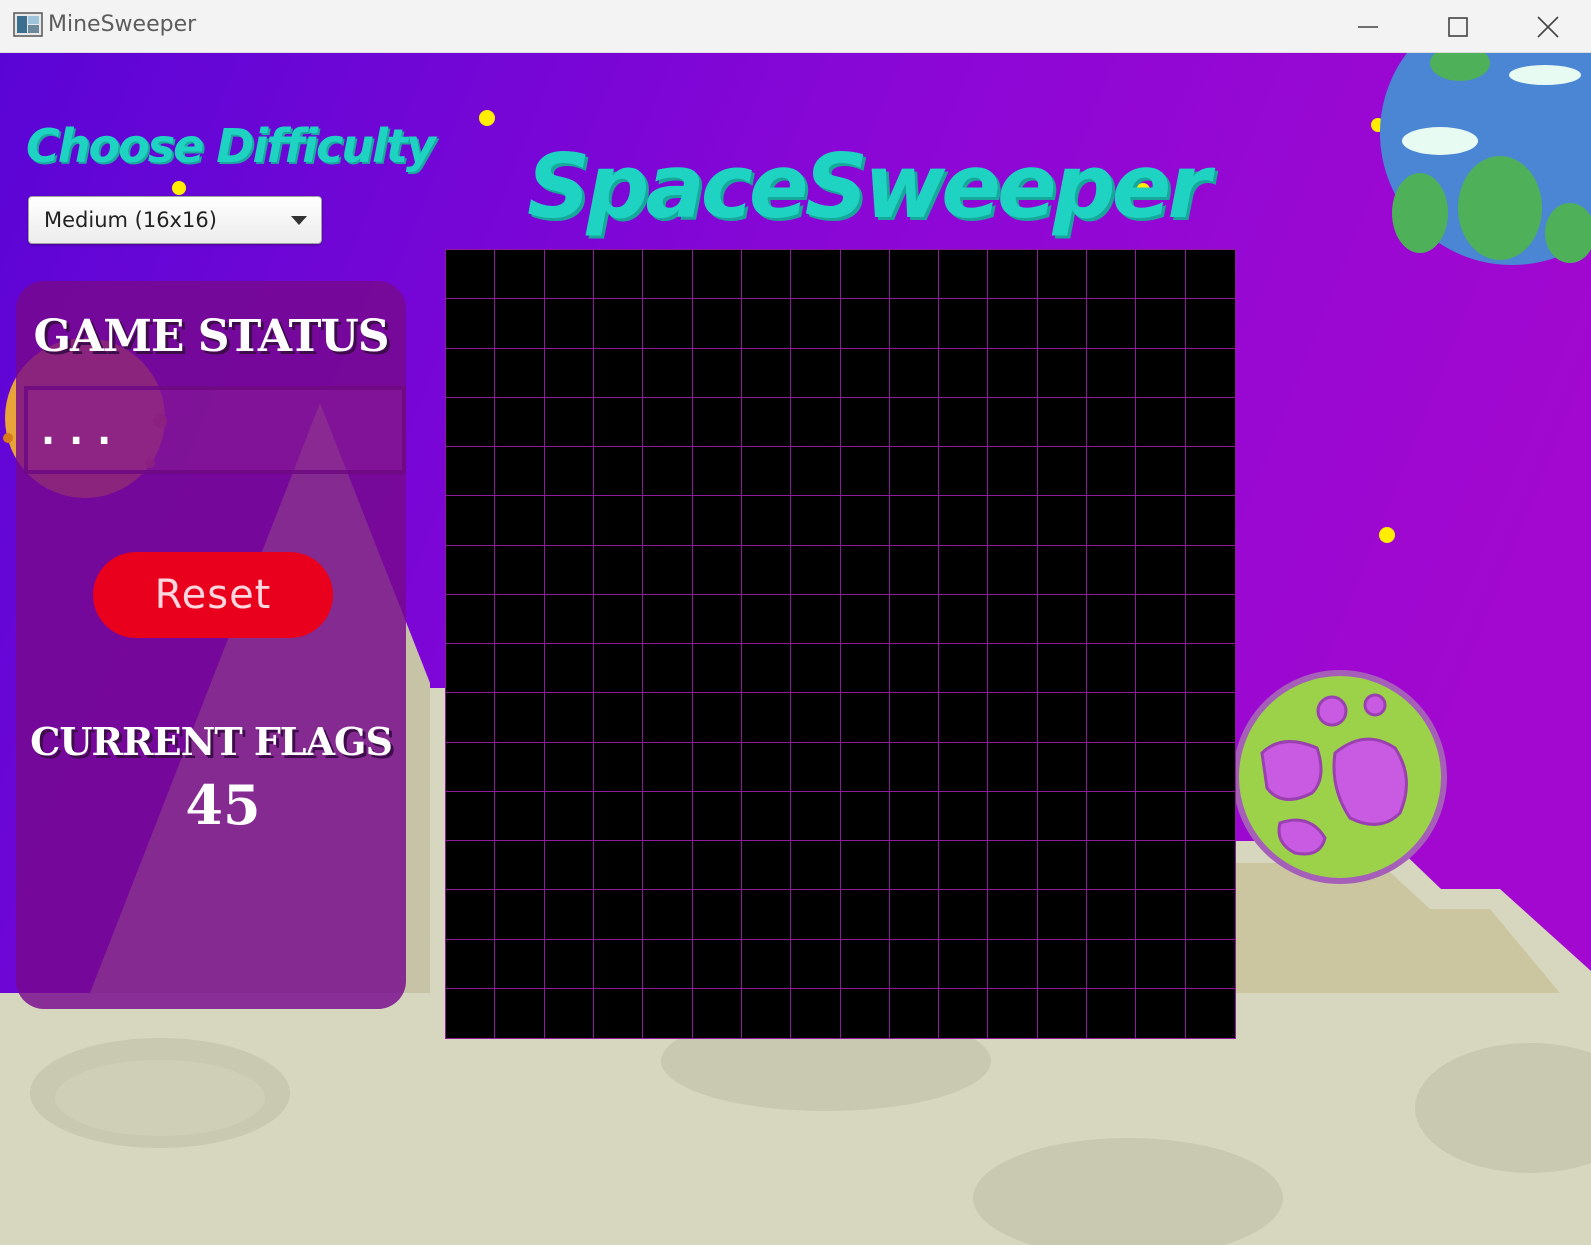 The width and height of the screenshot is (1591, 1245). I want to click on maximize-button, so click(1458, 26).